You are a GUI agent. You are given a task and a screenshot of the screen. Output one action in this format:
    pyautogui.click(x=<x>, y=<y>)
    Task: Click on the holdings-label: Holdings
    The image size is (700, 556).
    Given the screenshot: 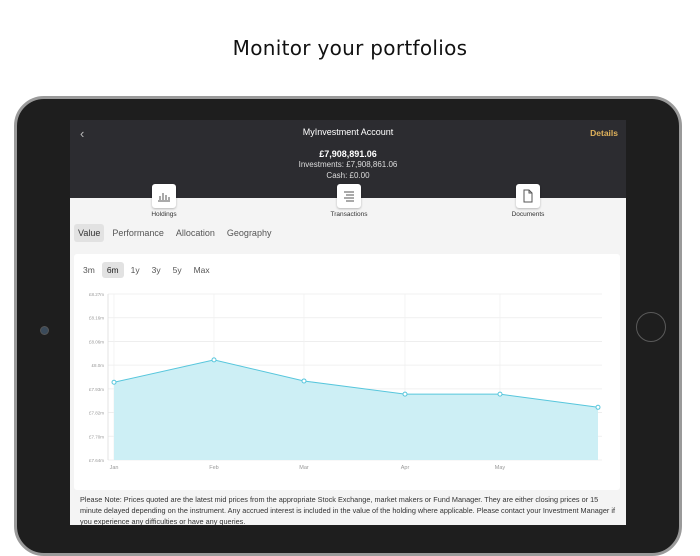 What is the action you would take?
    pyautogui.click(x=164, y=214)
    